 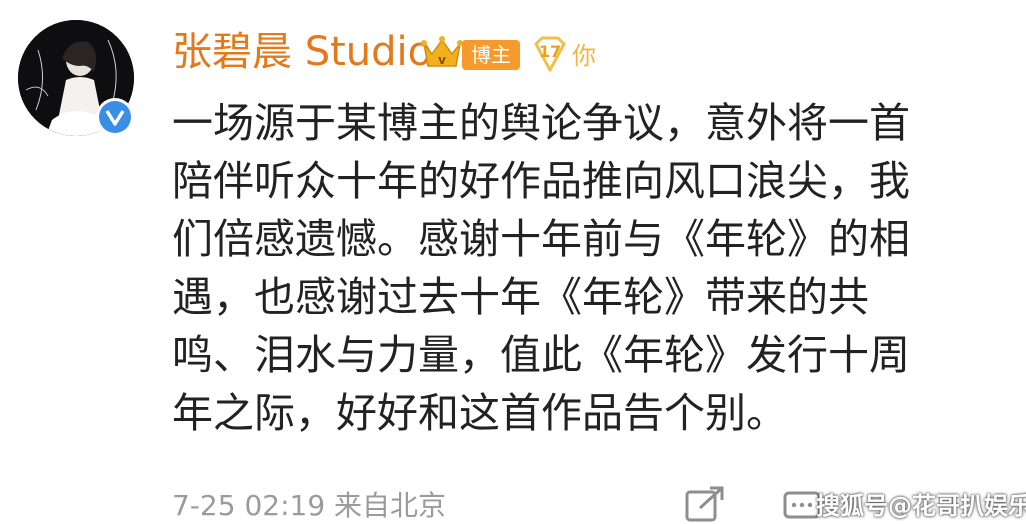 What do you see at coordinates (541, 239) in the screenshot?
I see `post-text-line: 们倍感遗憾。感谢十年前与《年轮》的相` at bounding box center [541, 239].